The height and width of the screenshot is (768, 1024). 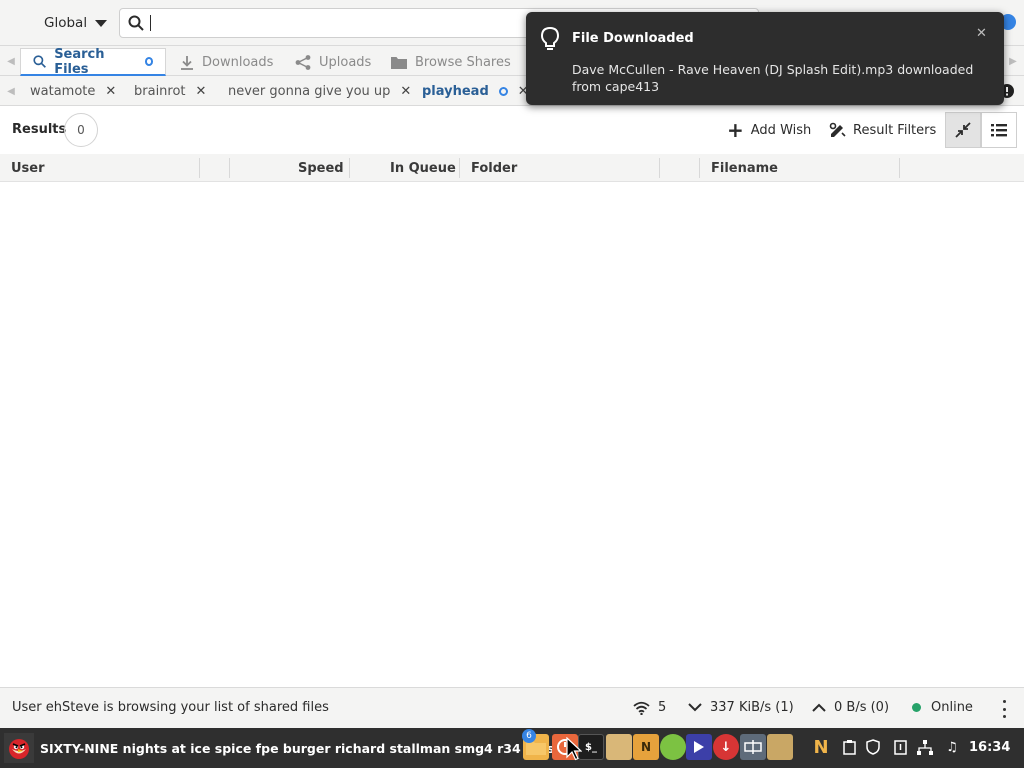 I want to click on notification-title: File Downloaded, so click(x=633, y=38).